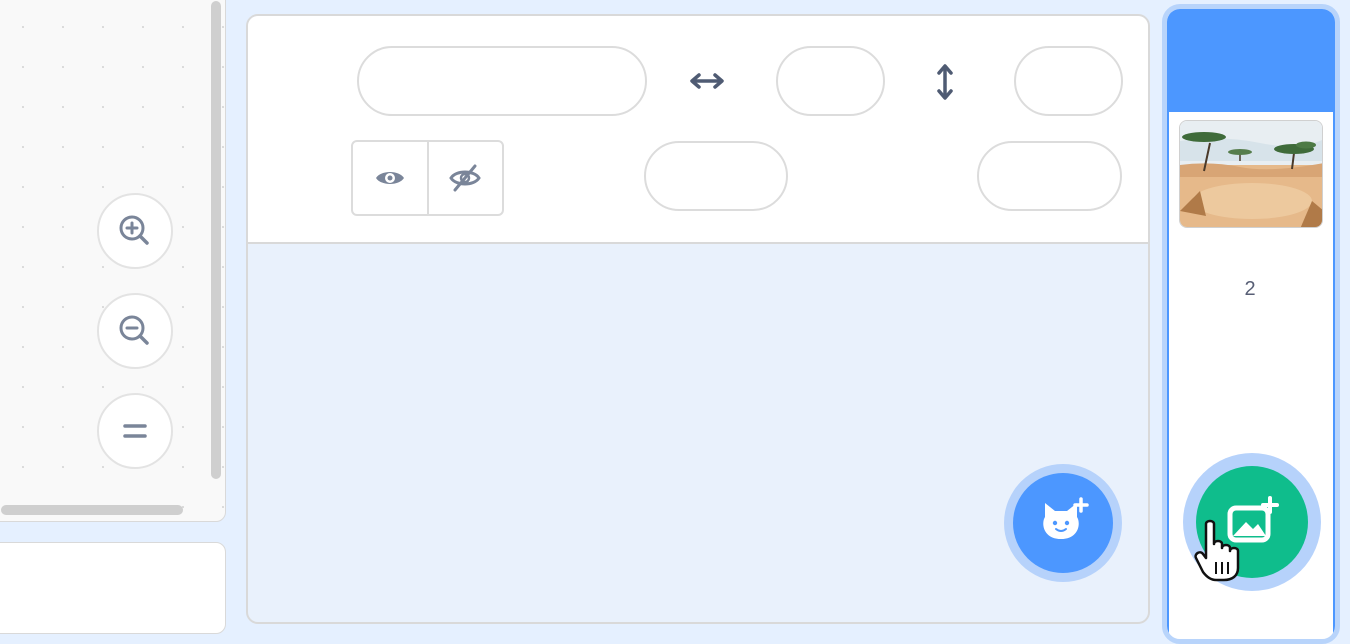 The image size is (1350, 644). I want to click on cat-plus-icon, so click(1066, 518).